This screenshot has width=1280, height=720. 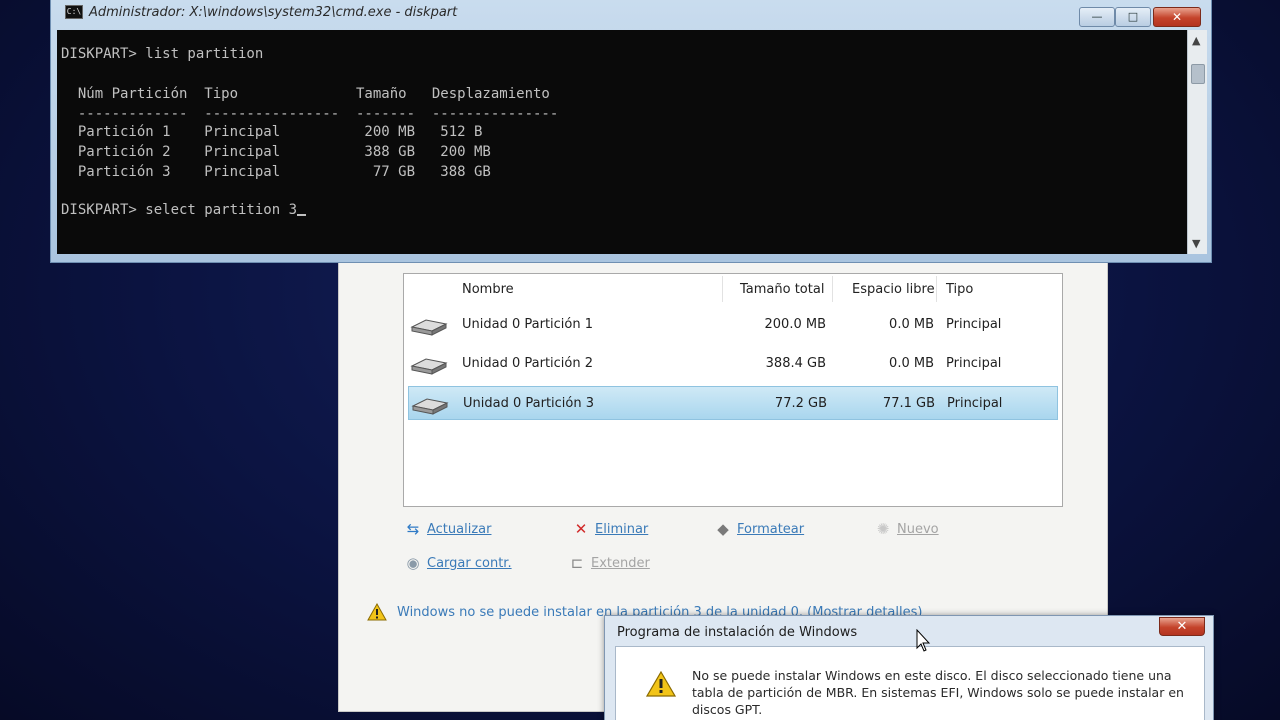 What do you see at coordinates (276, 172) in the screenshot?
I see `console-row-3: Partición 3 Principal 77 GB 388 GB` at bounding box center [276, 172].